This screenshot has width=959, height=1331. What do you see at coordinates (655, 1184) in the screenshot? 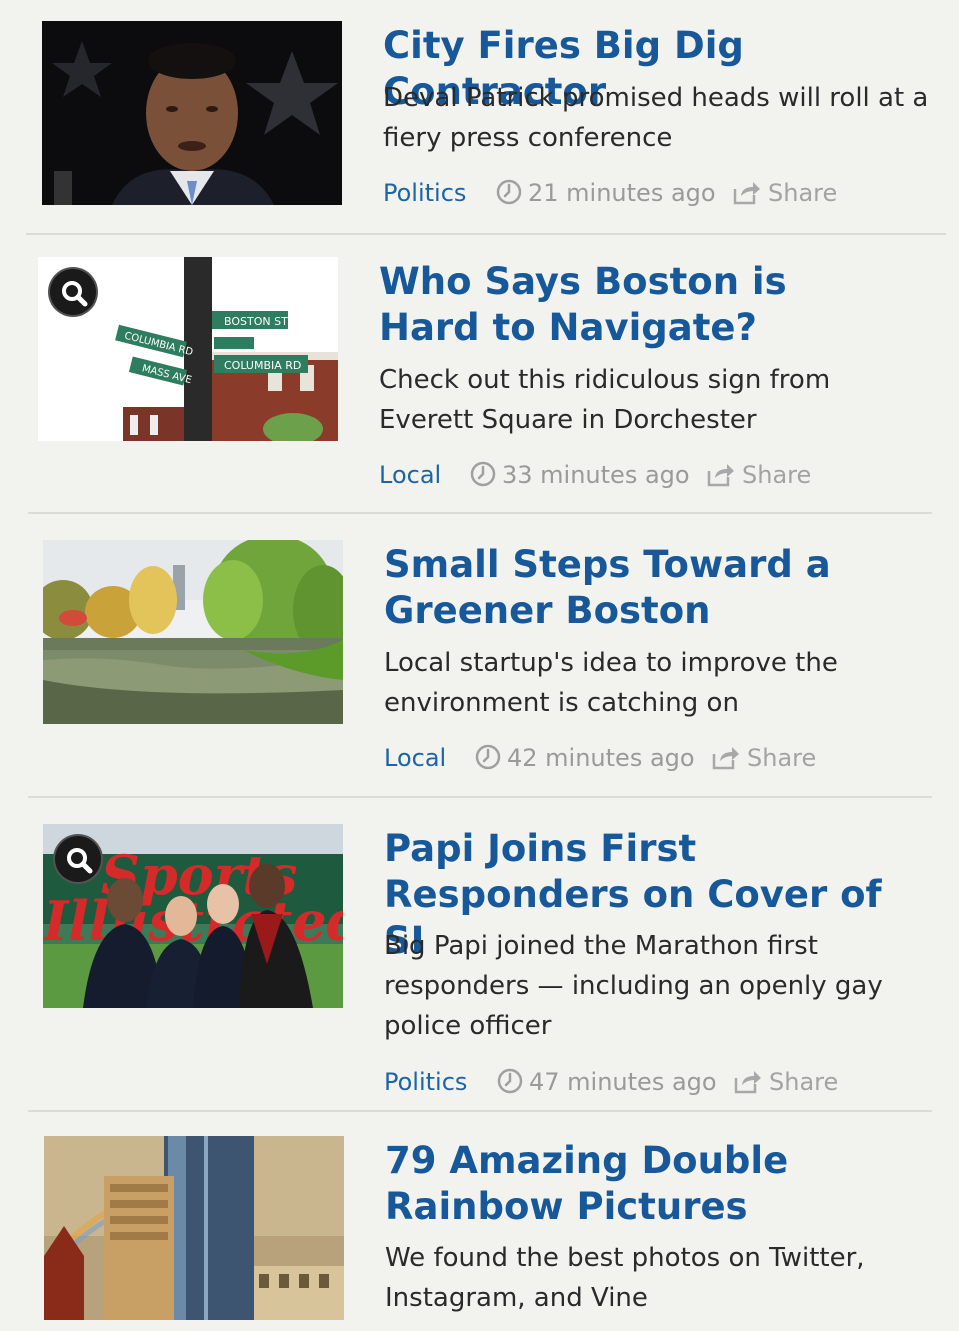
I see `article-headline: 79 Amazing Double Rainbow Pictures` at bounding box center [655, 1184].